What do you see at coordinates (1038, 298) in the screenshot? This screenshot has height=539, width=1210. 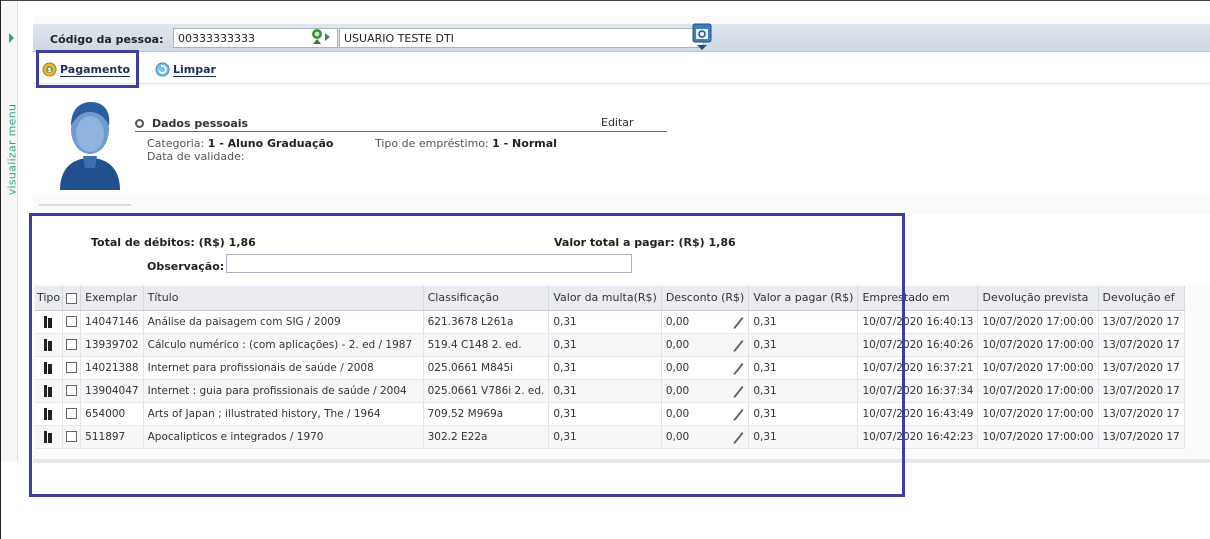 I see `col-devolucao-prevista: Devolução prevista` at bounding box center [1038, 298].